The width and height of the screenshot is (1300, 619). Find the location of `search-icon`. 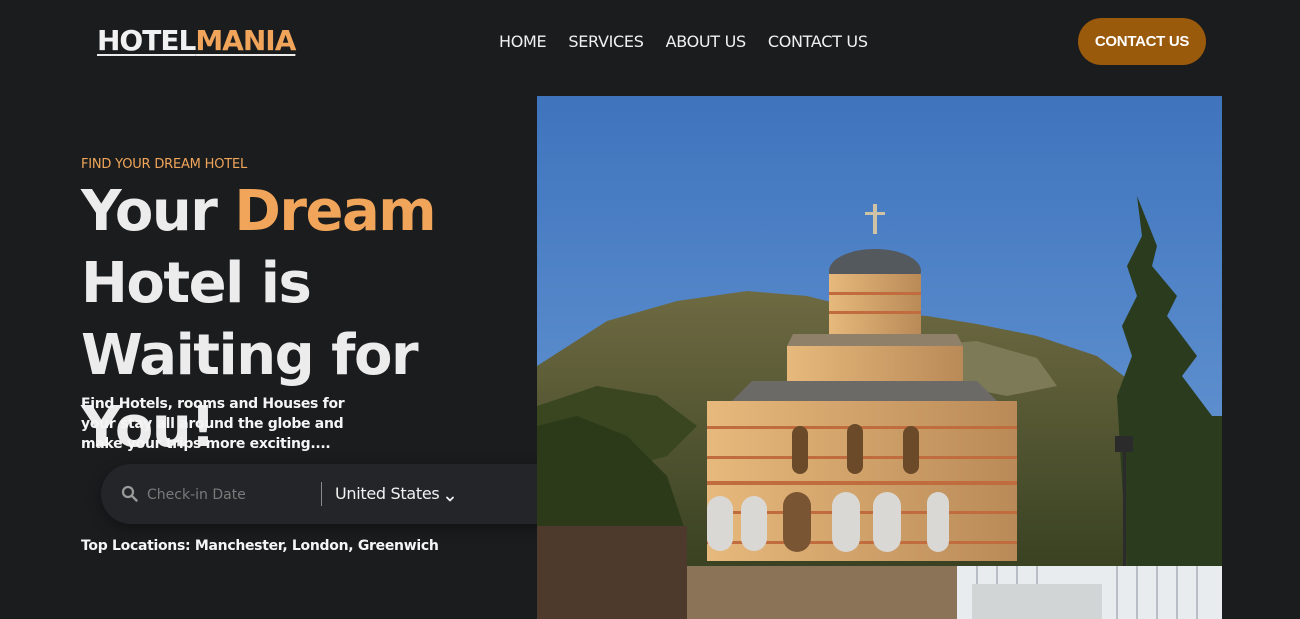

search-icon is located at coordinates (129, 493).